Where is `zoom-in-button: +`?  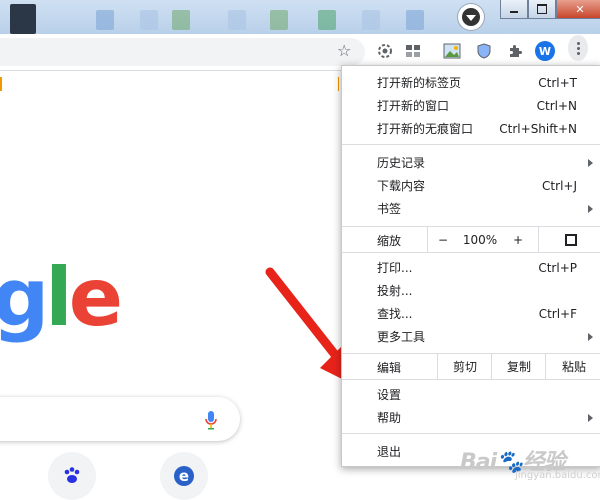 zoom-in-button: + is located at coordinates (518, 239).